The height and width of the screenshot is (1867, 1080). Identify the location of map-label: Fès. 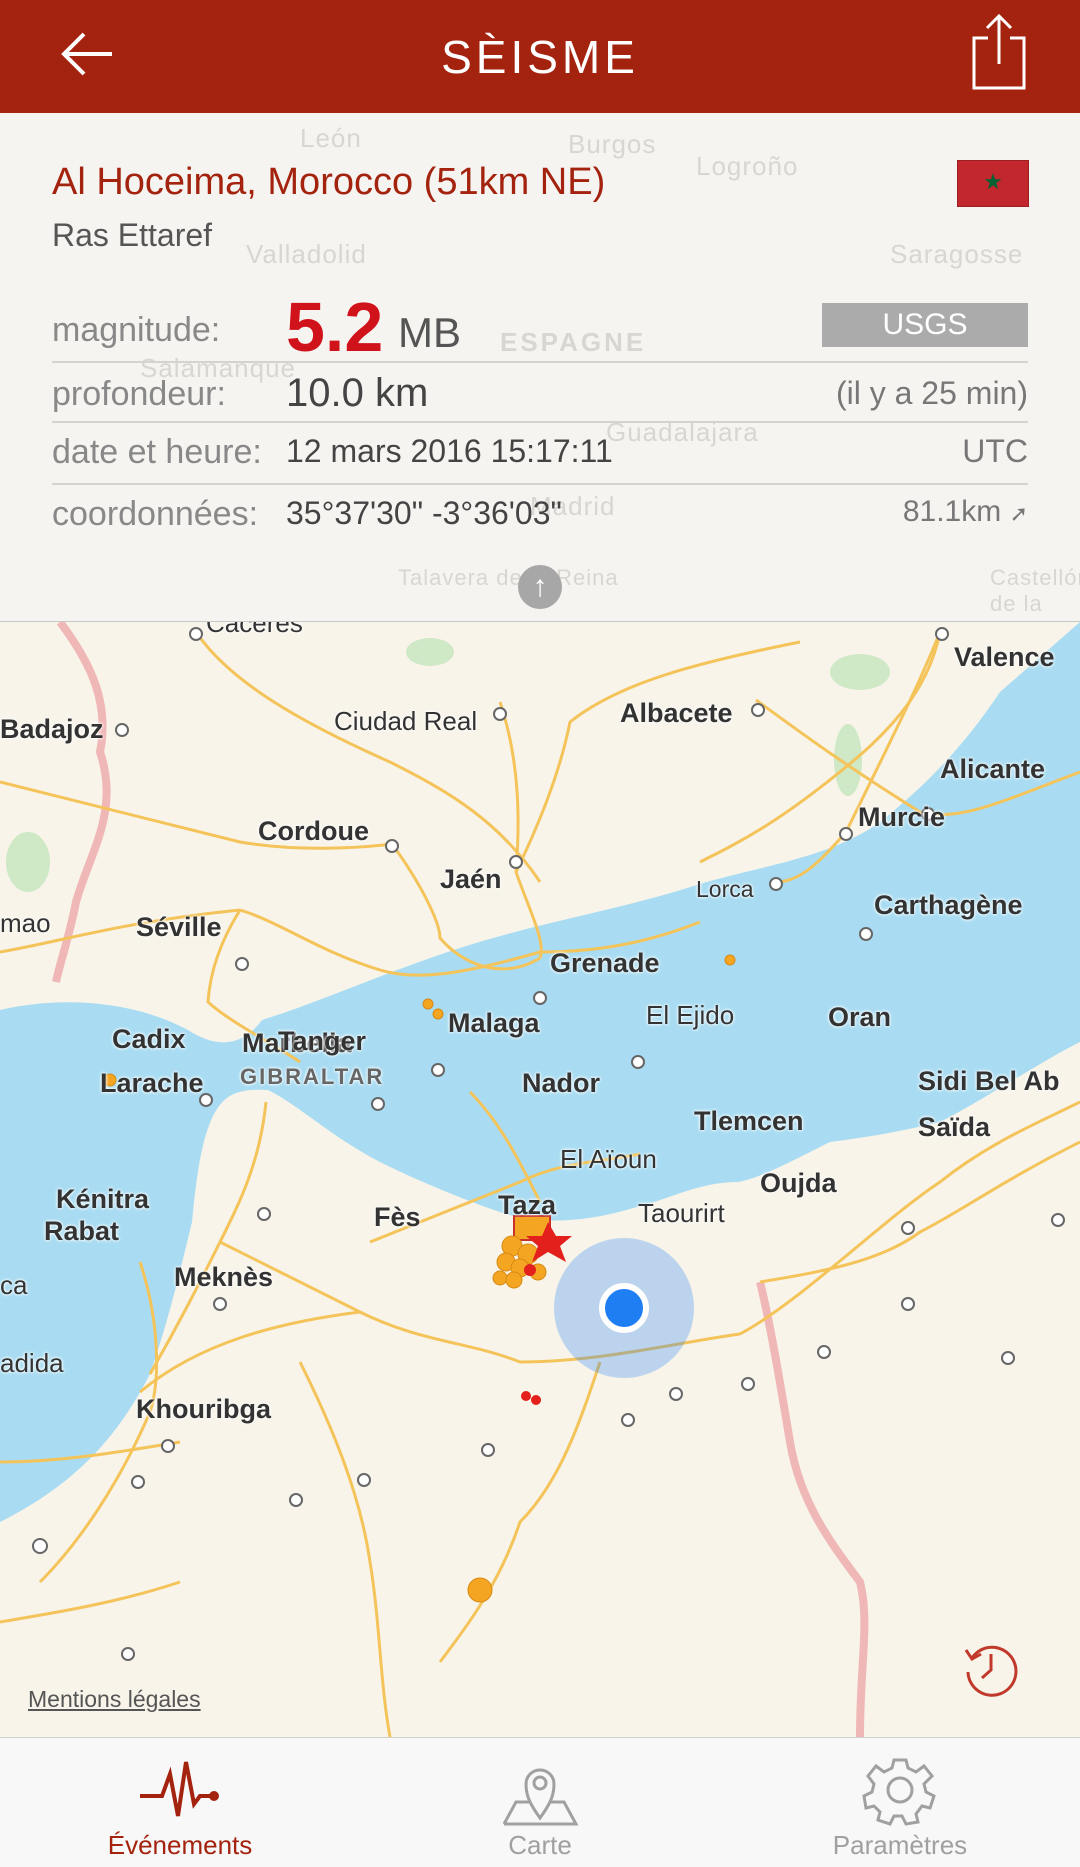
(397, 1217).